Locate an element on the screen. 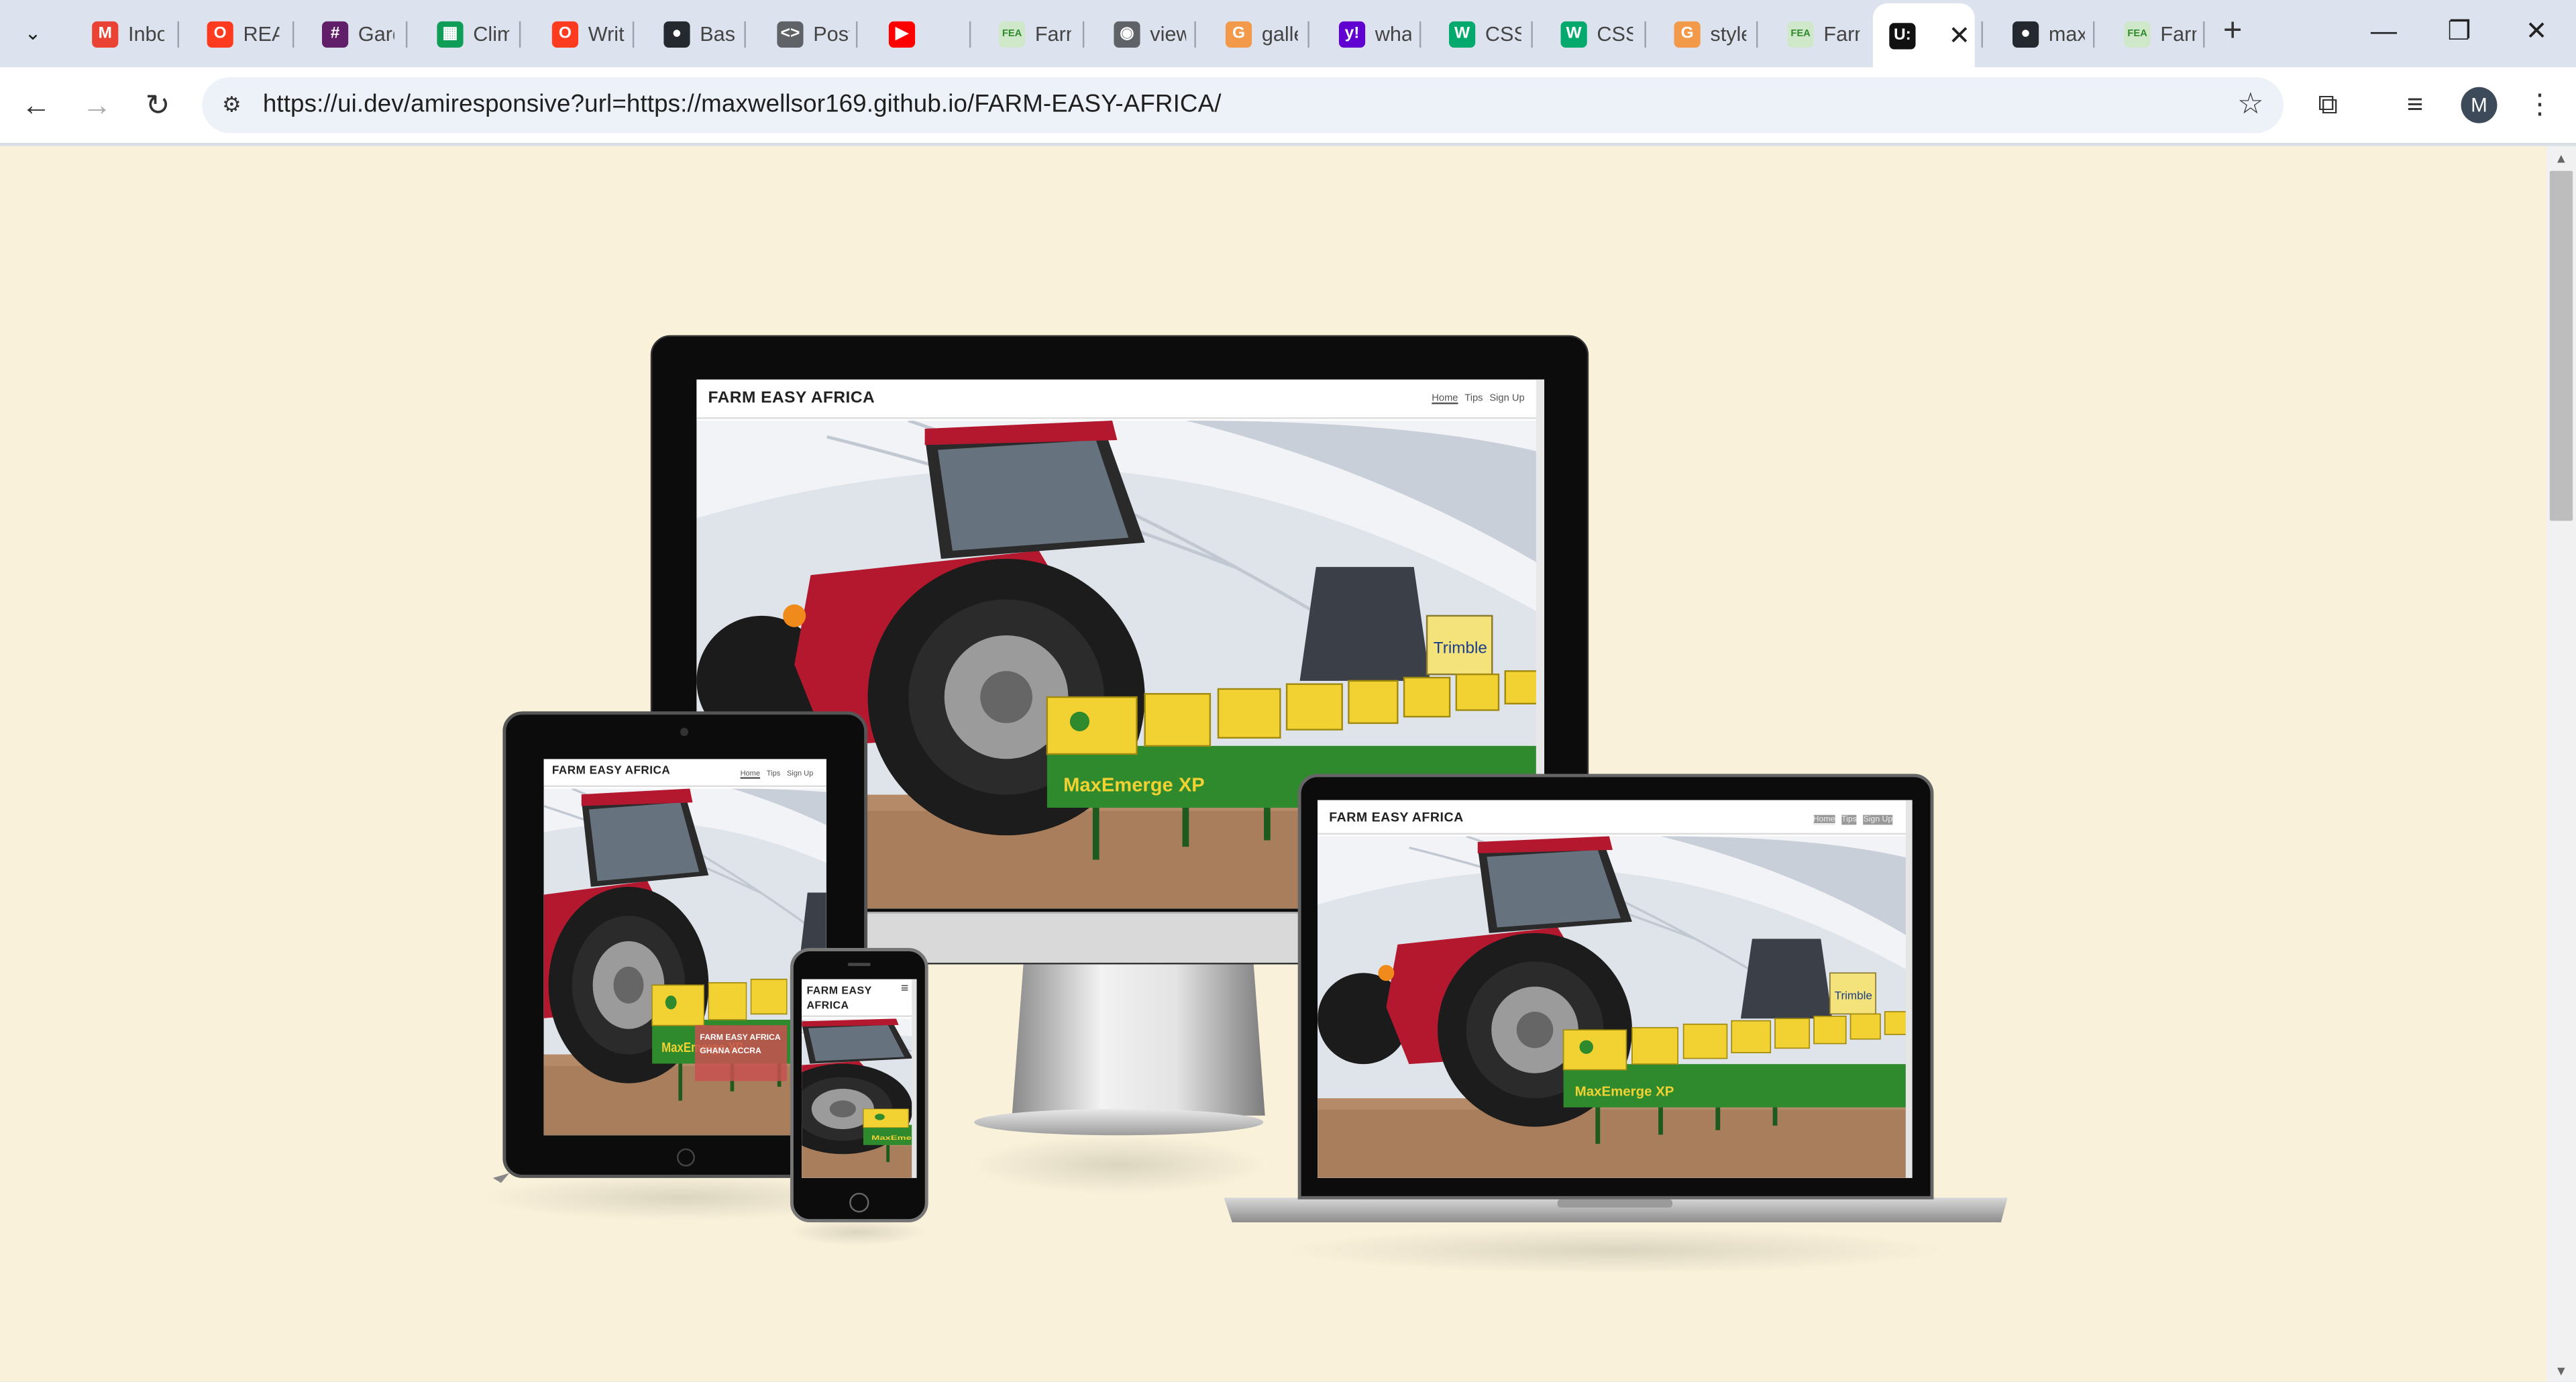 Image resolution: width=2576 pixels, height=1382 pixels. restore-icon: ❐ is located at coordinates (2459, 31).